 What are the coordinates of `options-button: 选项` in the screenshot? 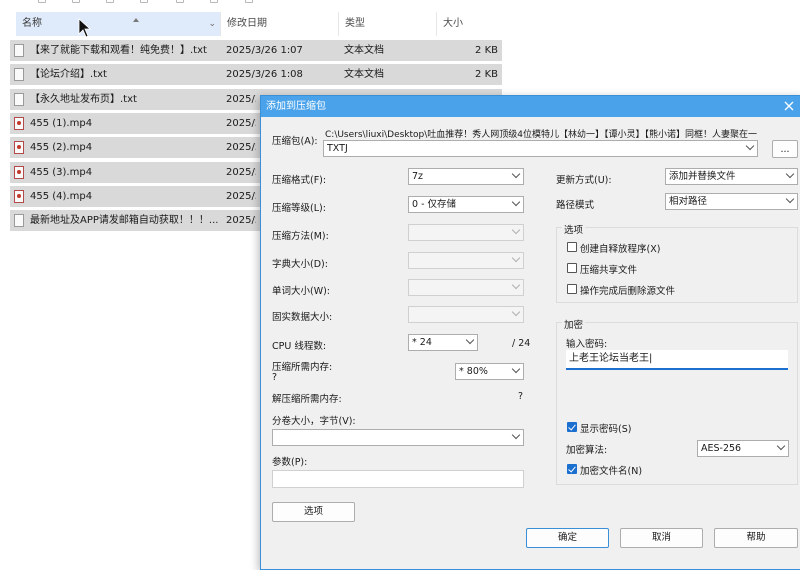 It's located at (313, 512).